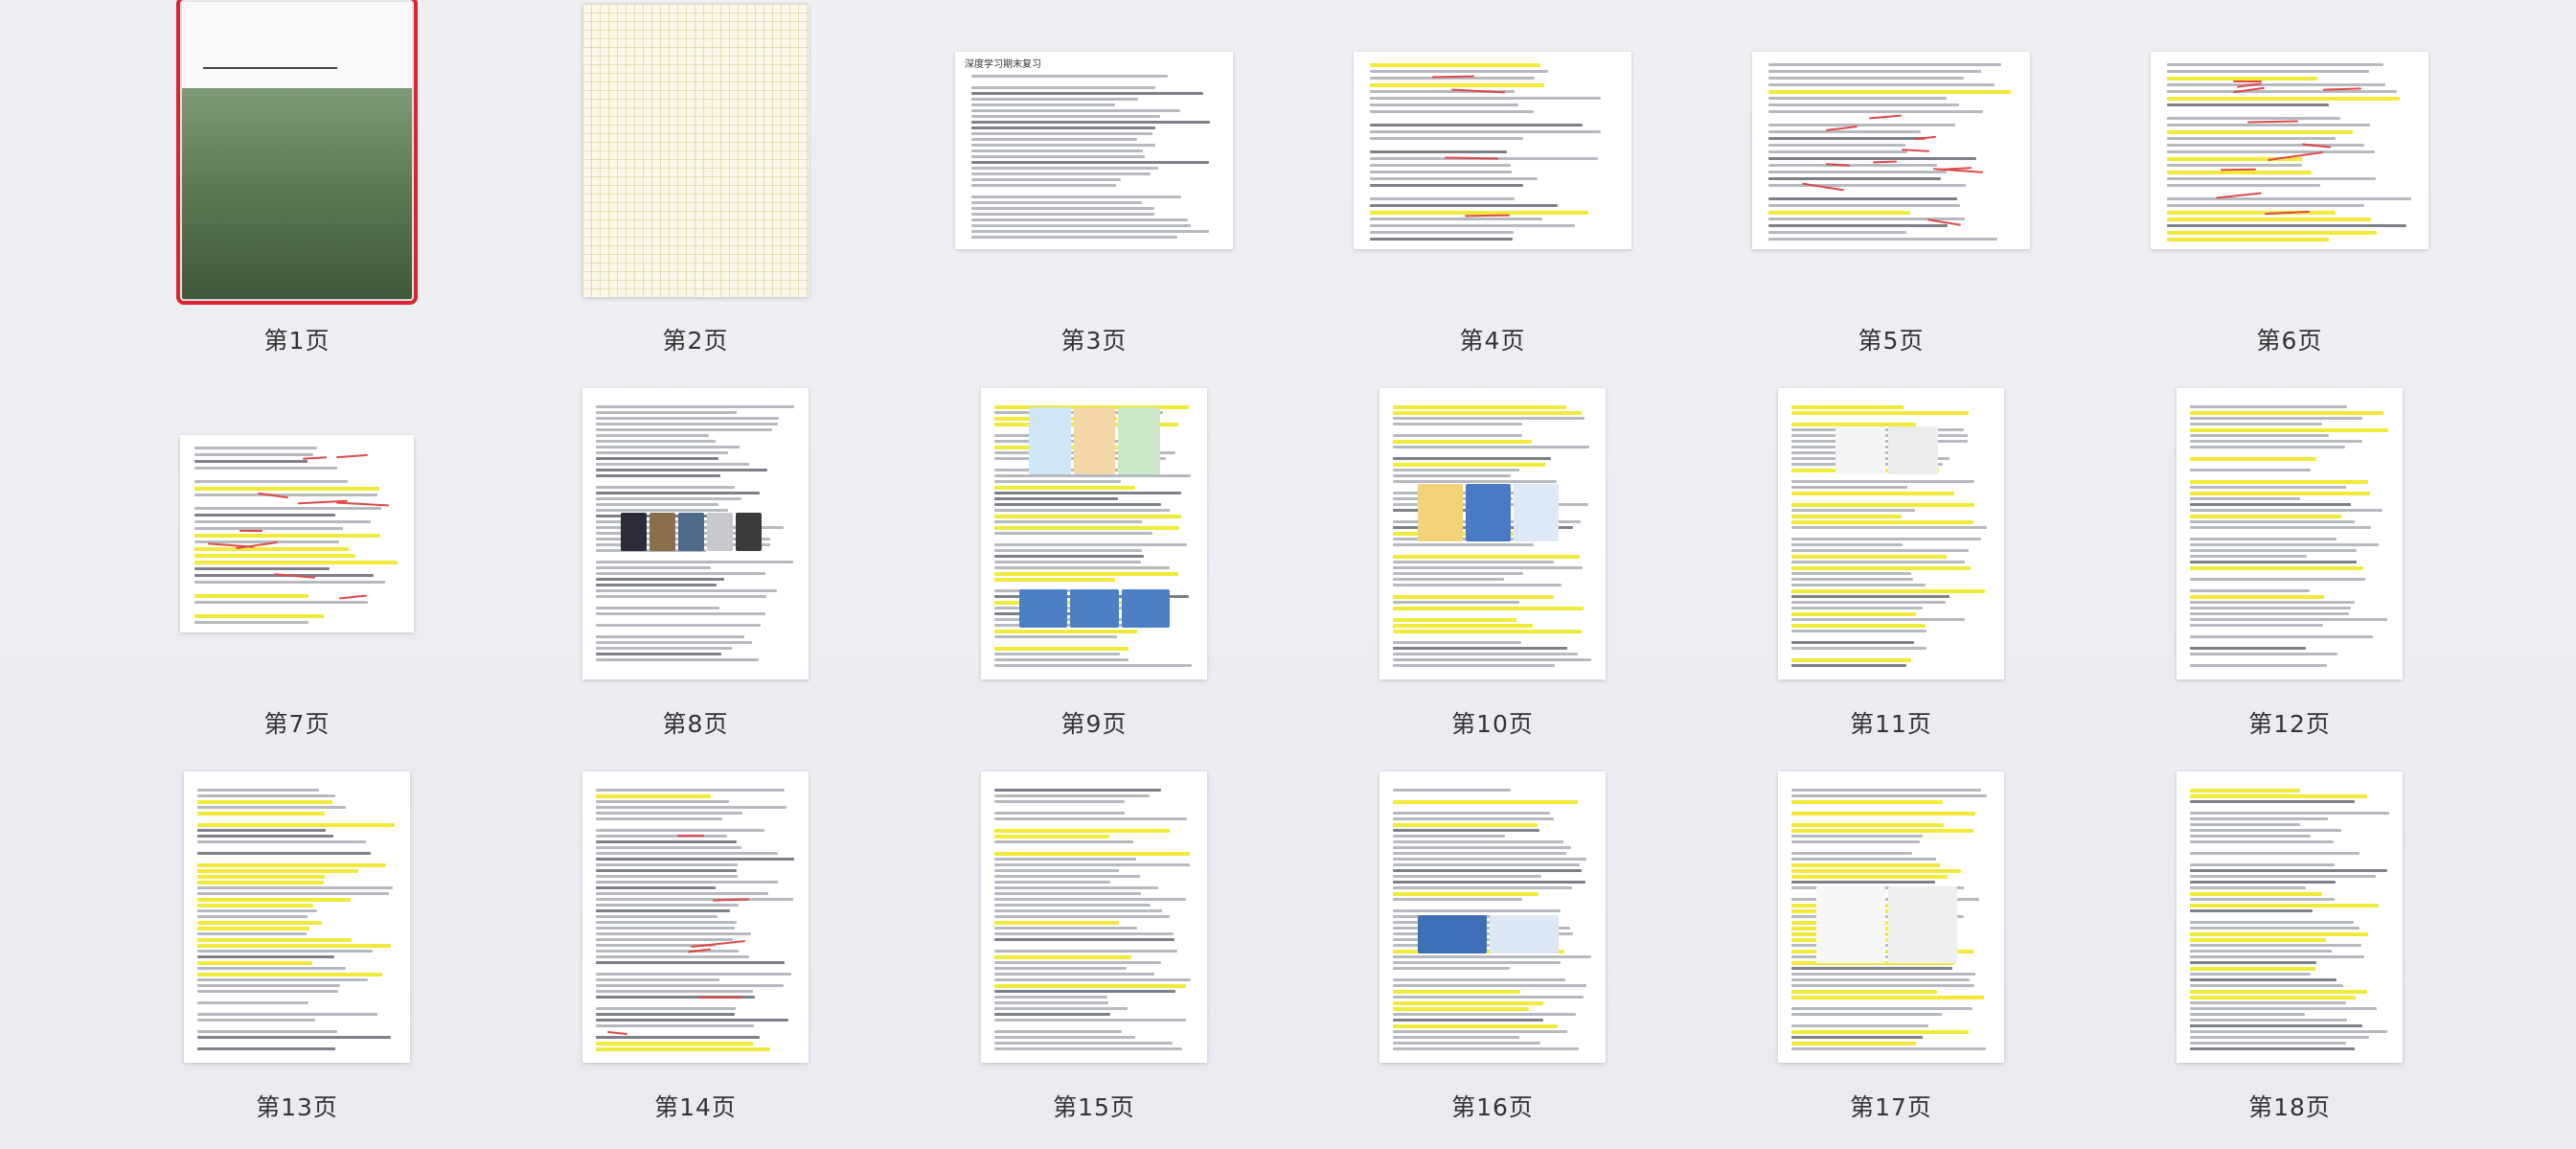 The height and width of the screenshot is (1149, 2576). Describe the element at coordinates (1094, 150) in the screenshot. I see `page-thumbnail: 深度学习期末复习` at that location.